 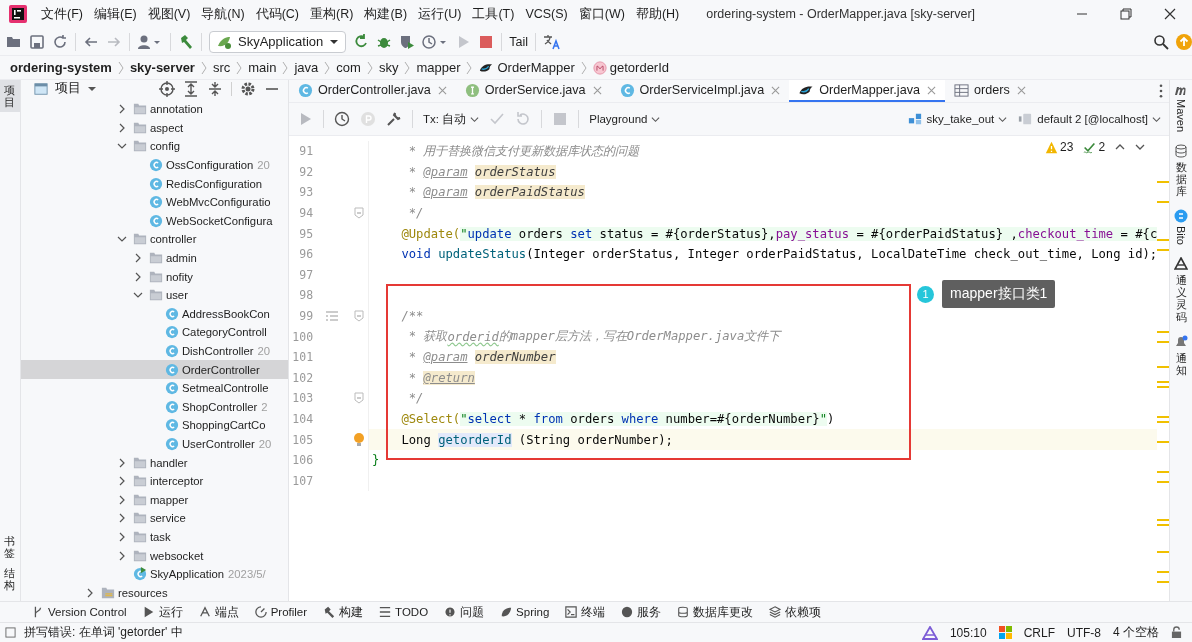 I want to click on rerun-icon, so click(x=361, y=41).